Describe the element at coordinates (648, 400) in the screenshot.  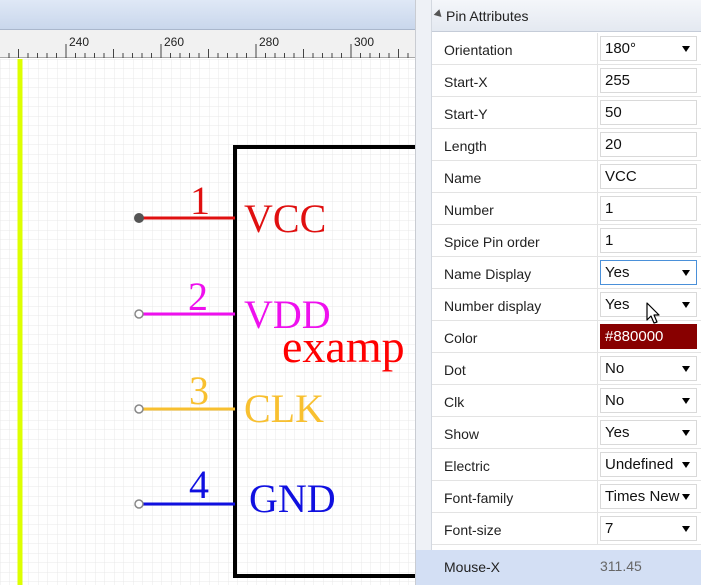
I see `clk-select: No` at that location.